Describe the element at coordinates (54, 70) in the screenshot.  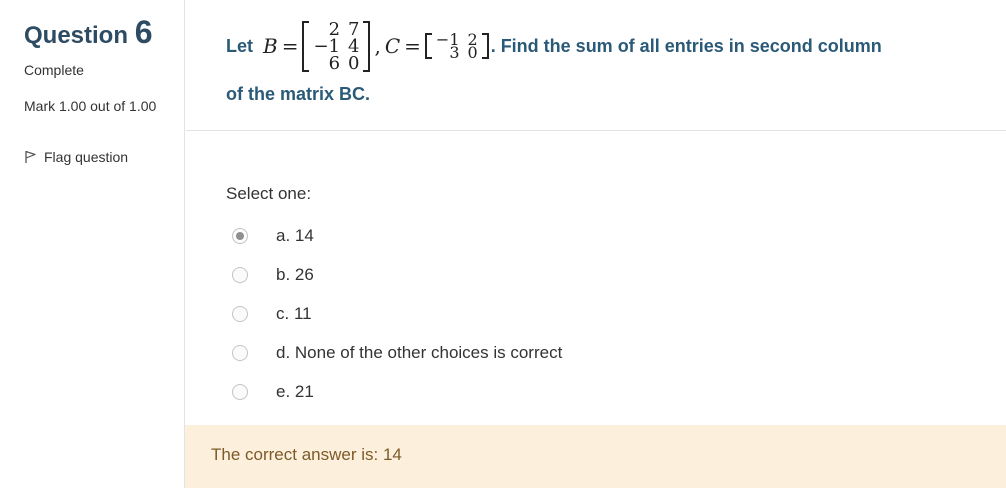
I see `question-state: Complete` at that location.